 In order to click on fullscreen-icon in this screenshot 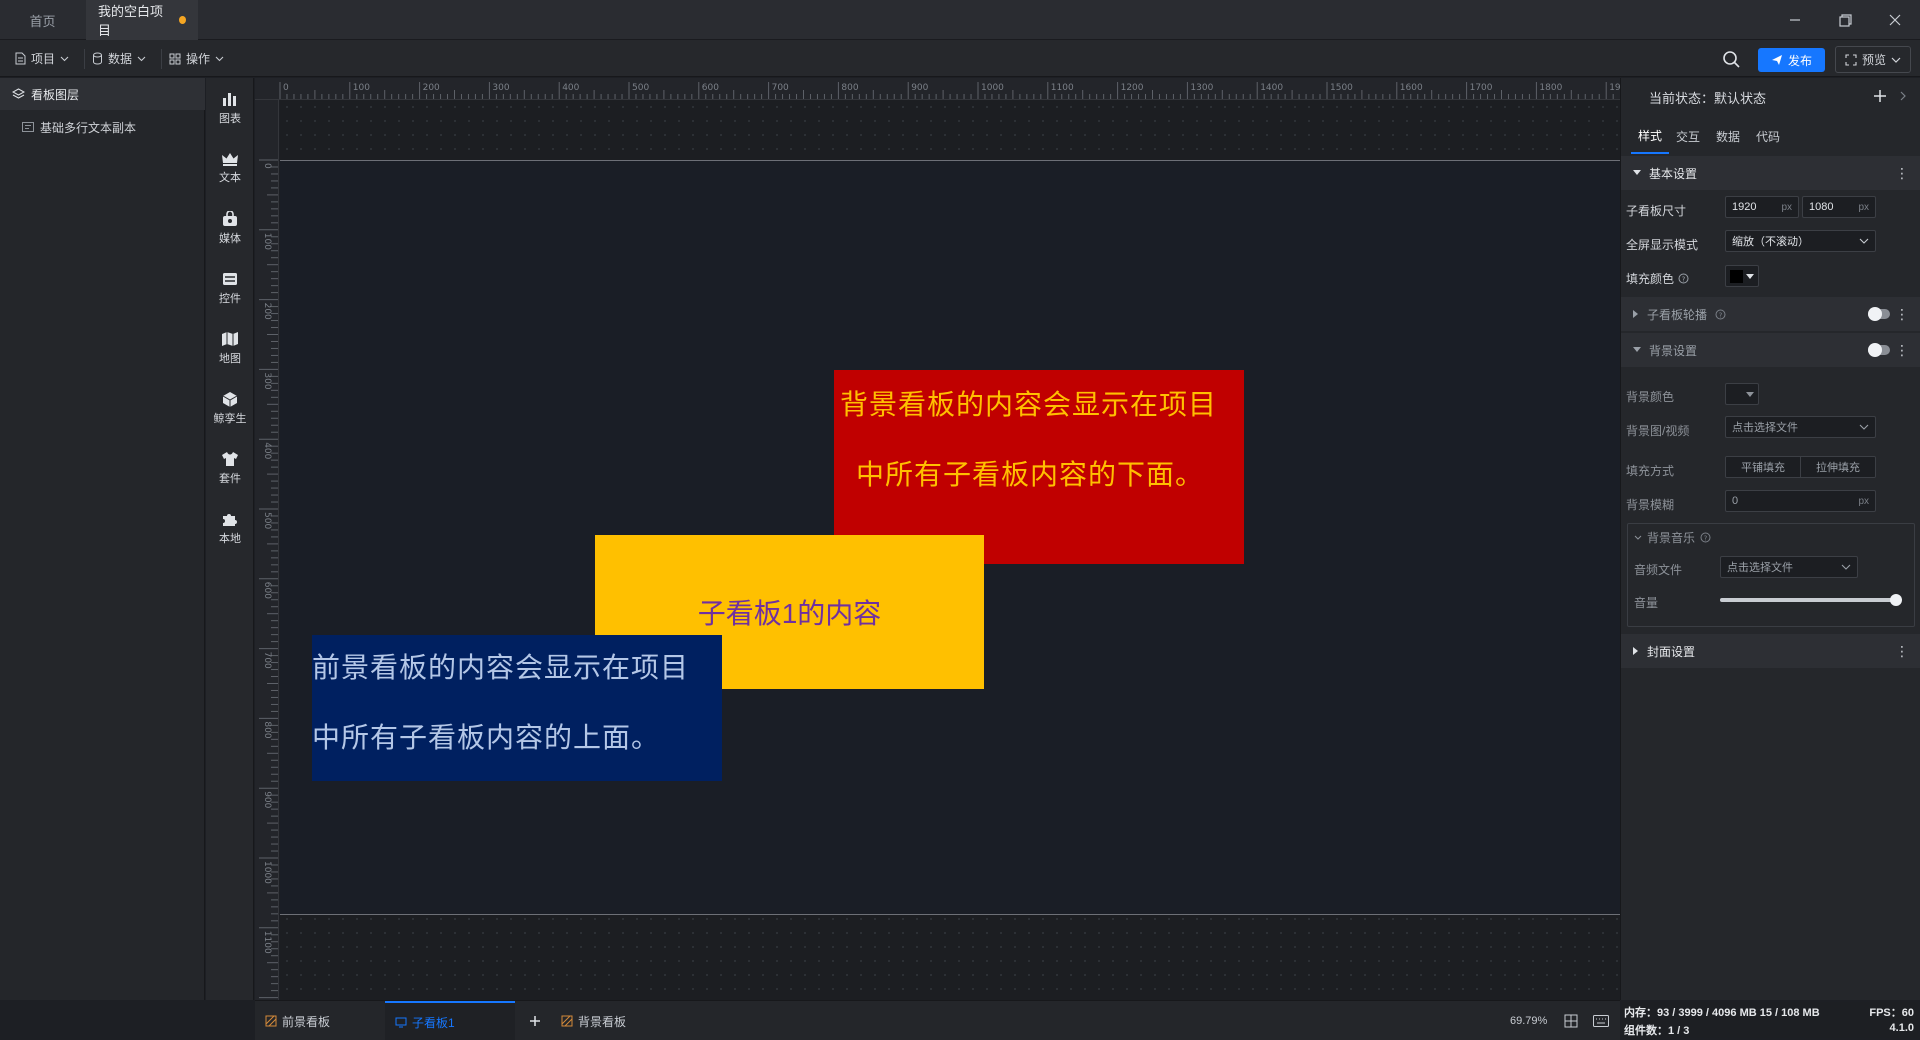, I will do `click(1851, 59)`.